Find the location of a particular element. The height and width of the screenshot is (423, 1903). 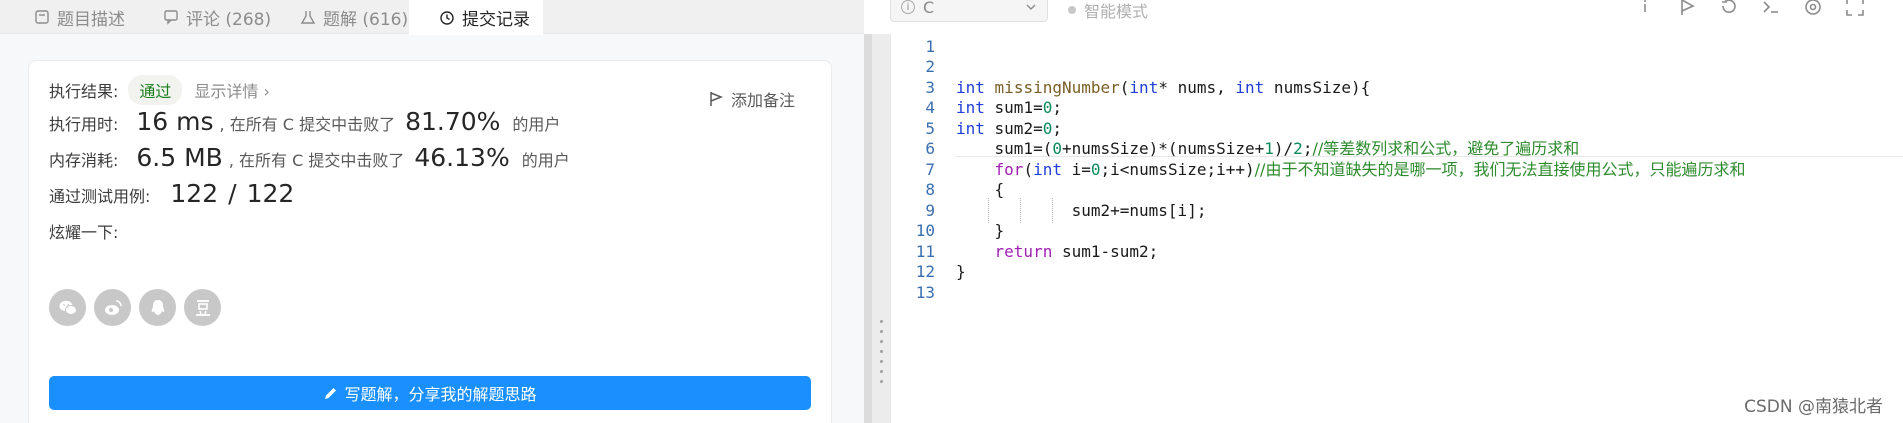

code-comment: //等差数列求和公式，避免了遍历求和 is located at coordinates (1446, 148).